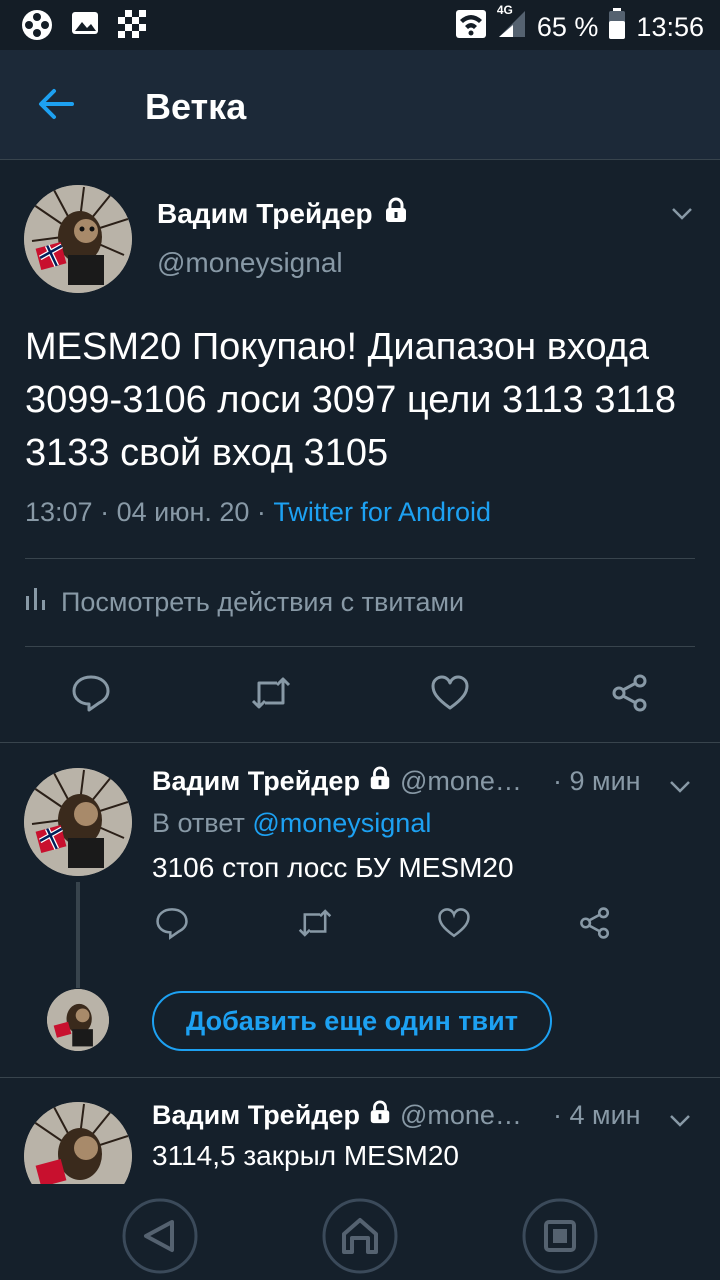 The image size is (720, 1280). I want to click on checkered-flag-icon, so click(132, 26).